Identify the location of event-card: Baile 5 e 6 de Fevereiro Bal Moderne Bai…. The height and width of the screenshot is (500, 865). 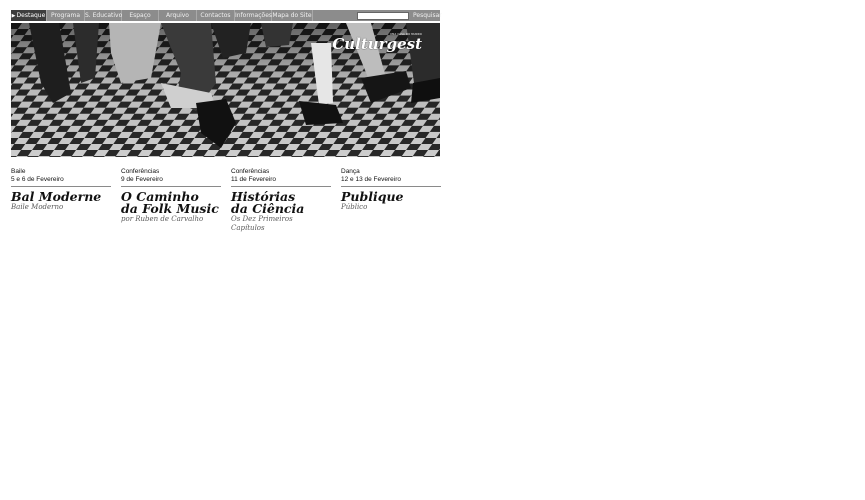
(61, 190).